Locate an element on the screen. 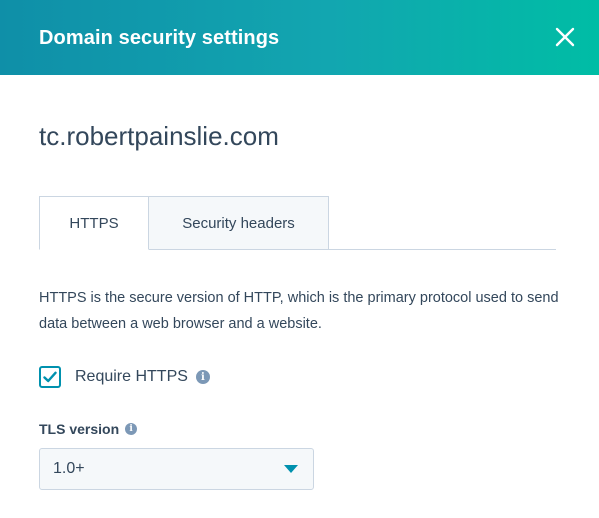 The image size is (599, 518). tab-security-headers: Security headers is located at coordinates (238, 223).